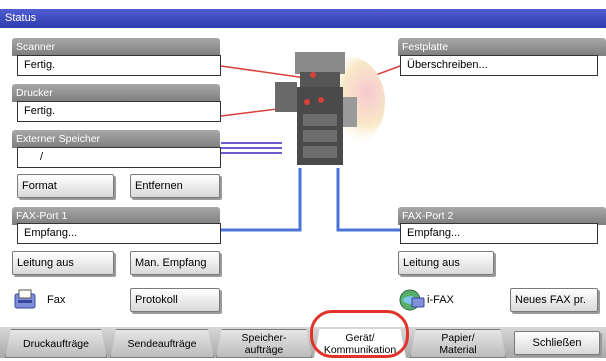 This screenshot has height=361, width=606. What do you see at coordinates (428, 216) in the screenshot?
I see `fax-port-2-label: FAX-Port 2` at bounding box center [428, 216].